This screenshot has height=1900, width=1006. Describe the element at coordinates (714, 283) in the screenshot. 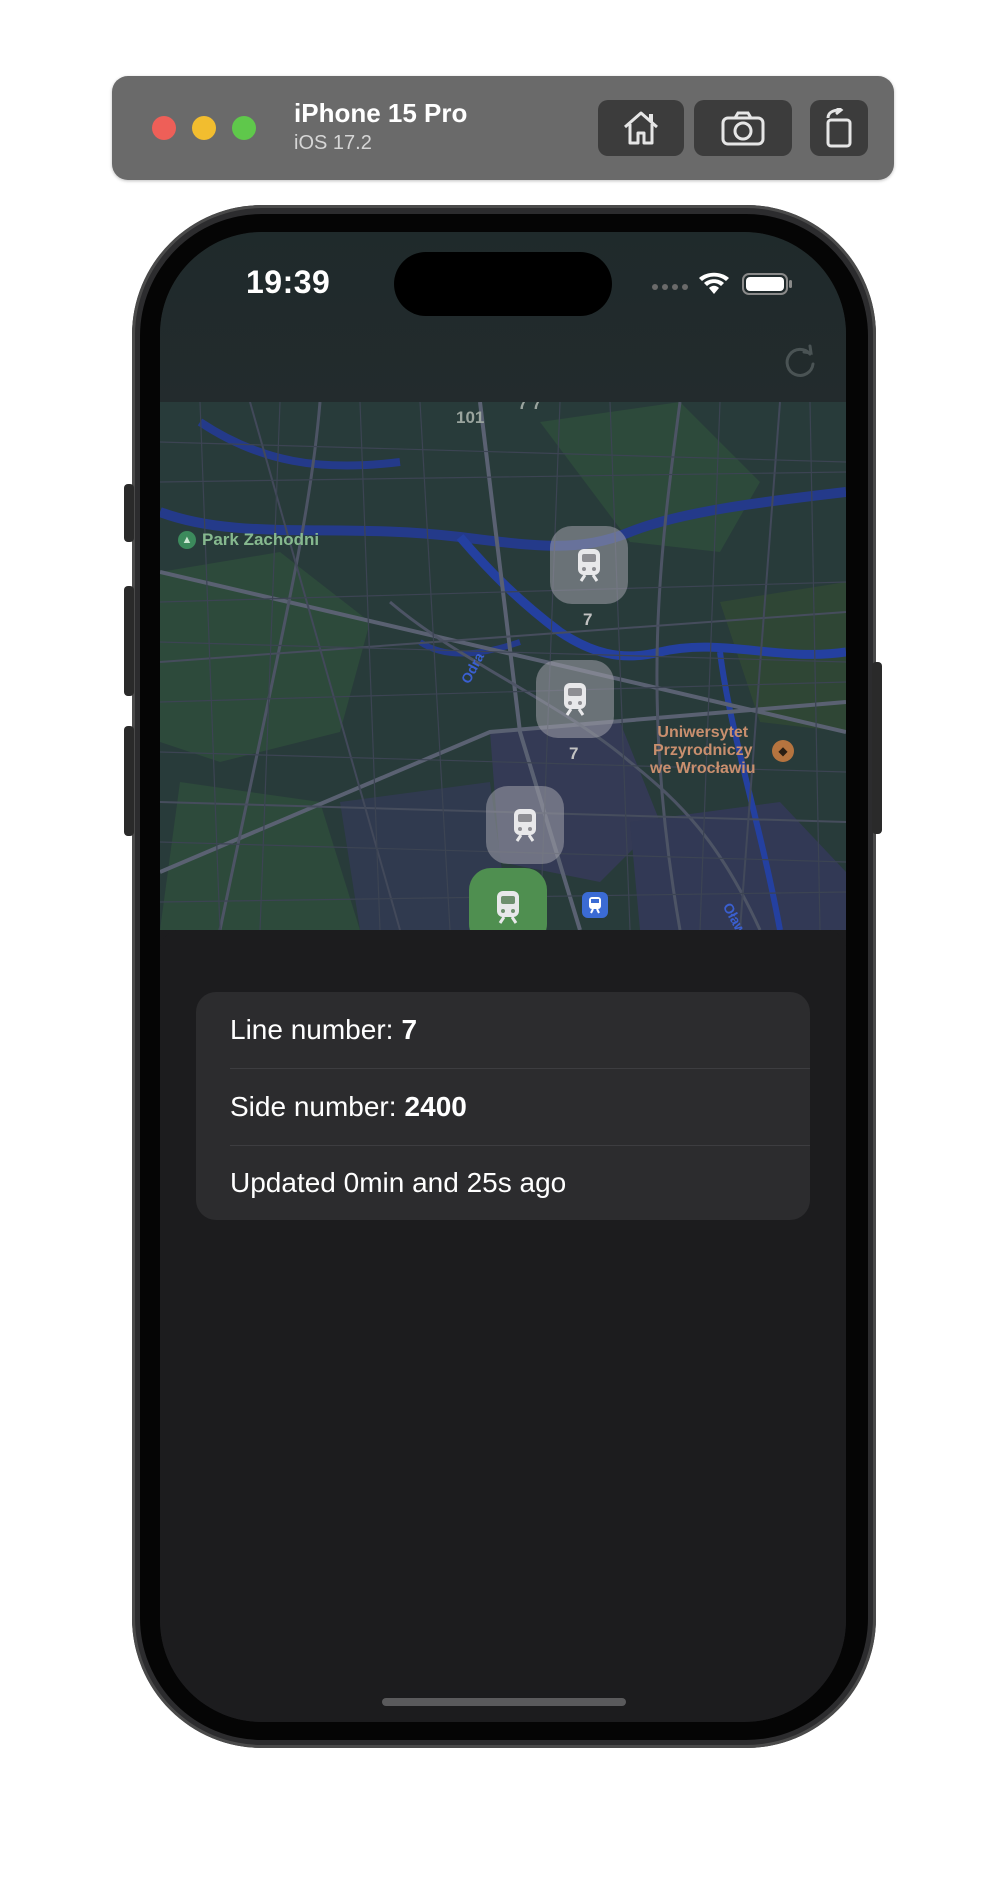

I see `wifi-icon` at that location.